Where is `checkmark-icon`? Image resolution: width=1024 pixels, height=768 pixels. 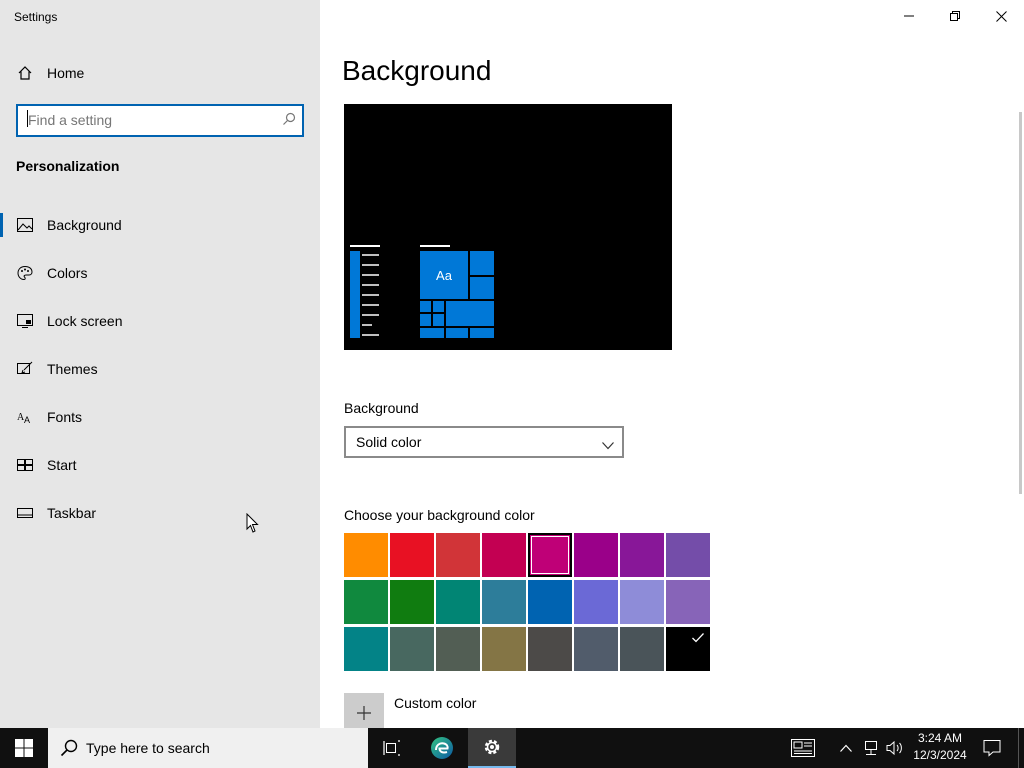
checkmark-icon is located at coordinates (698, 638).